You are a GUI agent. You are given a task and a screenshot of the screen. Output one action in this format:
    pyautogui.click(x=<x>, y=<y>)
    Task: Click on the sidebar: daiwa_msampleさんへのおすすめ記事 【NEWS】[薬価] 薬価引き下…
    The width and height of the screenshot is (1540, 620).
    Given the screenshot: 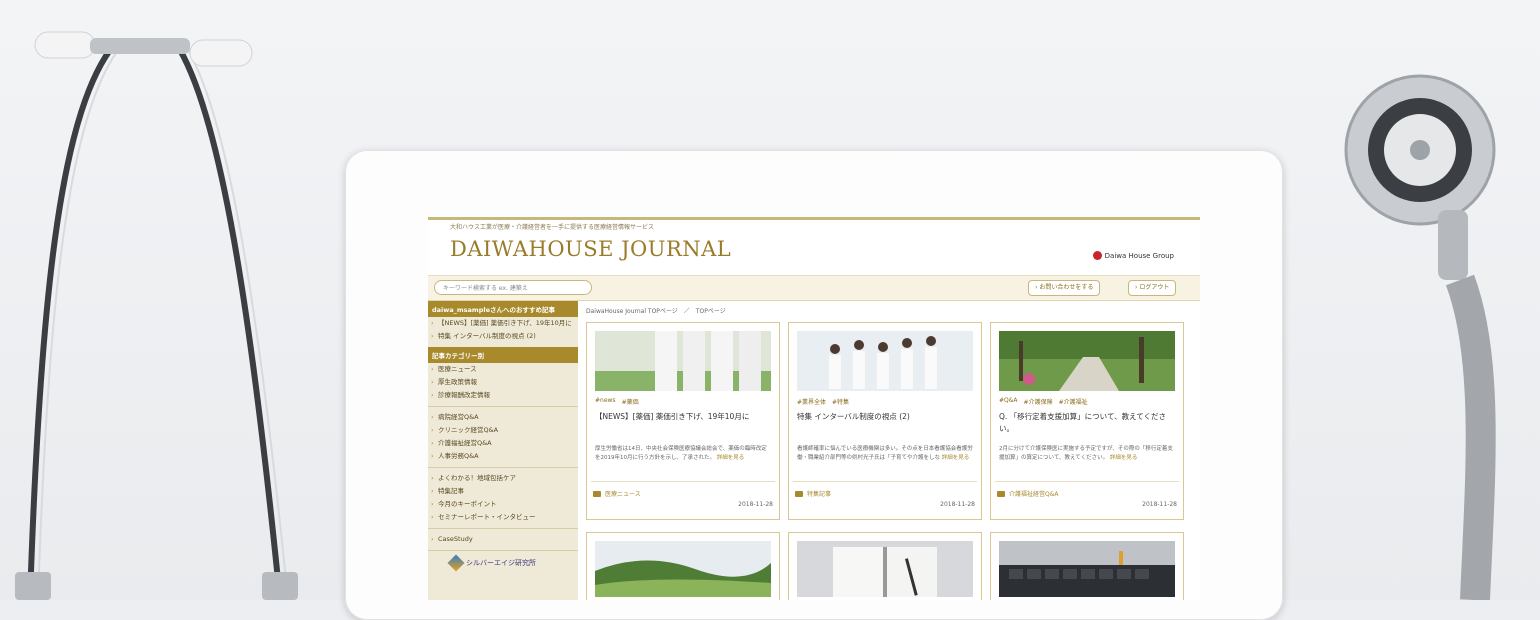 What is the action you would take?
    pyautogui.click(x=503, y=450)
    